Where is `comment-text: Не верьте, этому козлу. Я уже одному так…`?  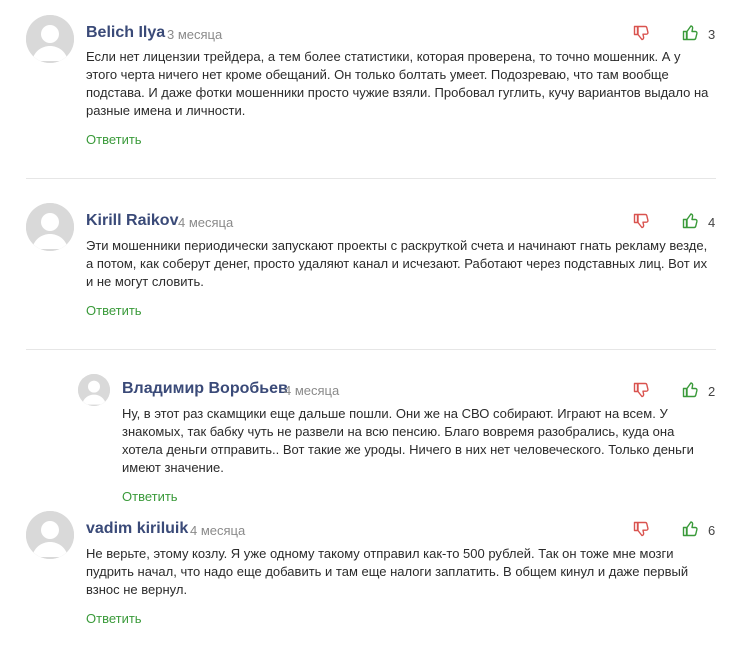
comment-text: Не верьте, этому козлу. Я уже одному так… is located at coordinates (387, 571).